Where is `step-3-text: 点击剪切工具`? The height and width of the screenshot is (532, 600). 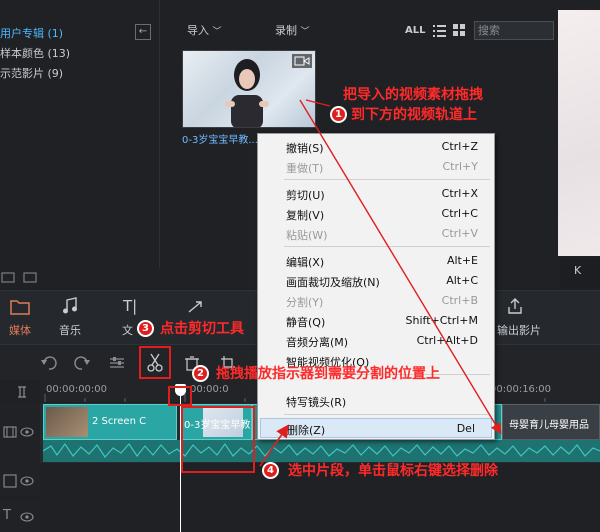
step-3-text: 点击剪切工具 is located at coordinates (202, 329).